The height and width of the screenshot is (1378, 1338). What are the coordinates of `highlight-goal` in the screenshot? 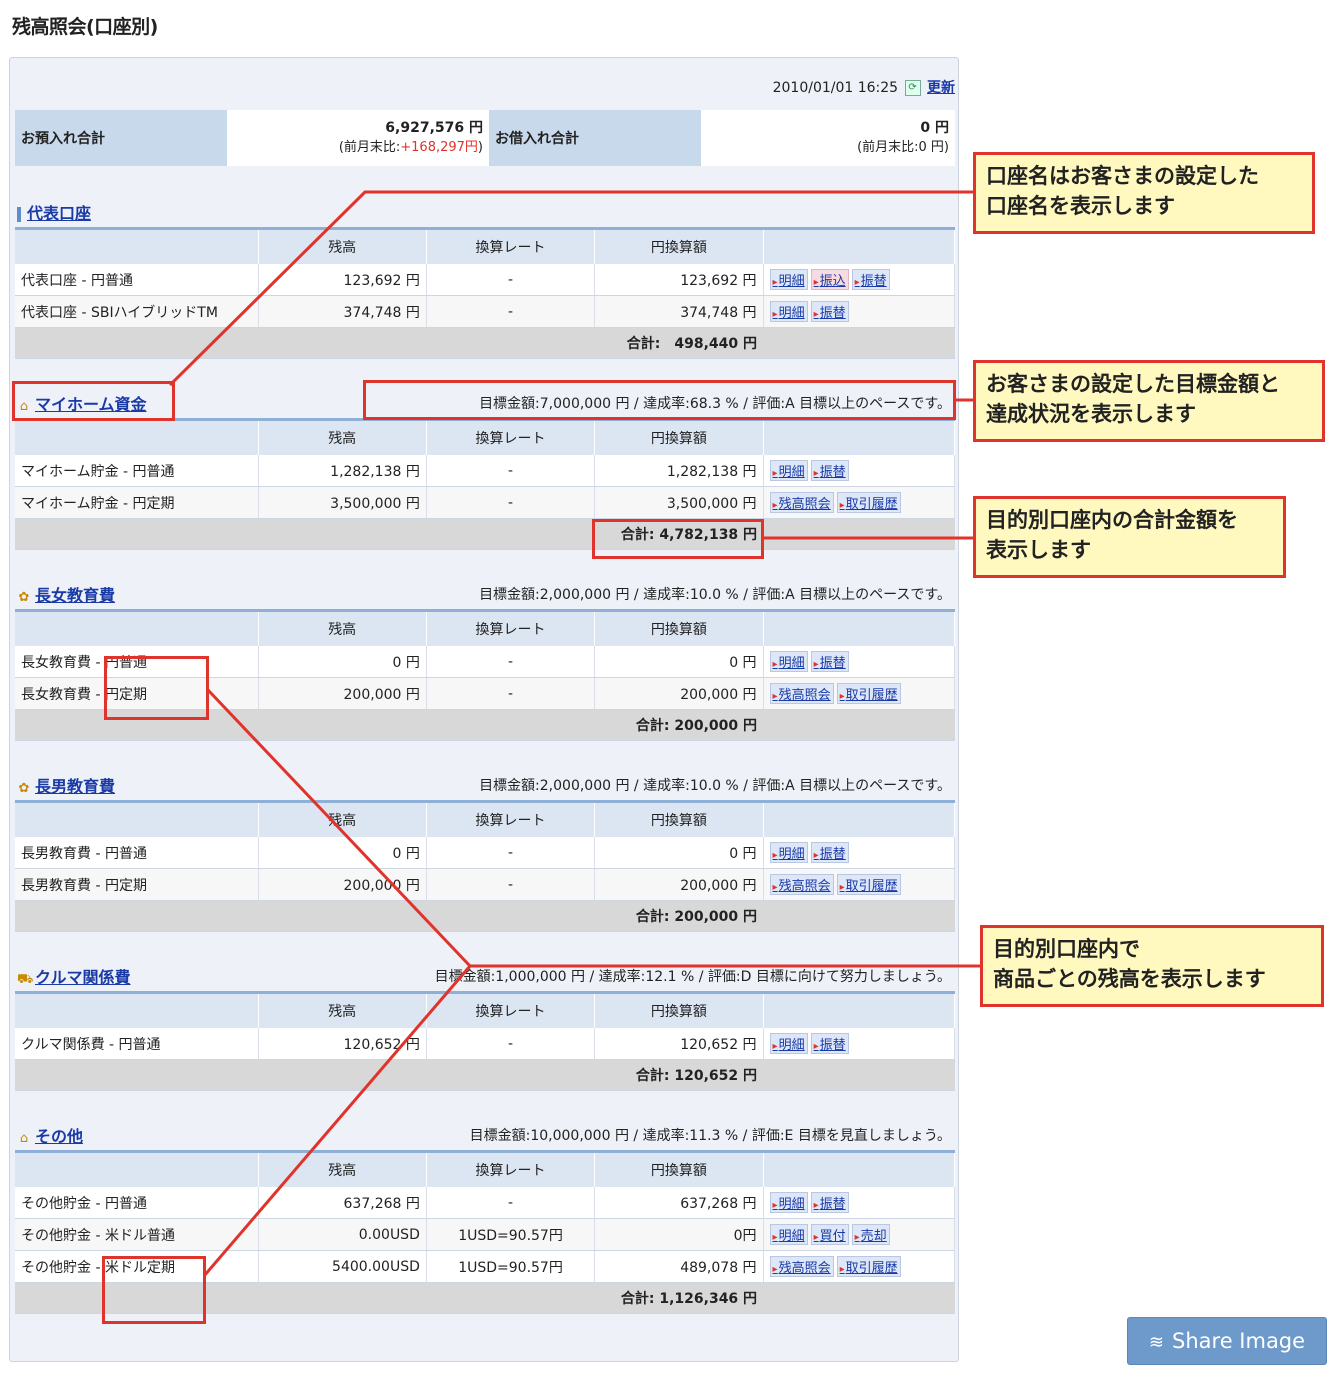 It's located at (659, 400).